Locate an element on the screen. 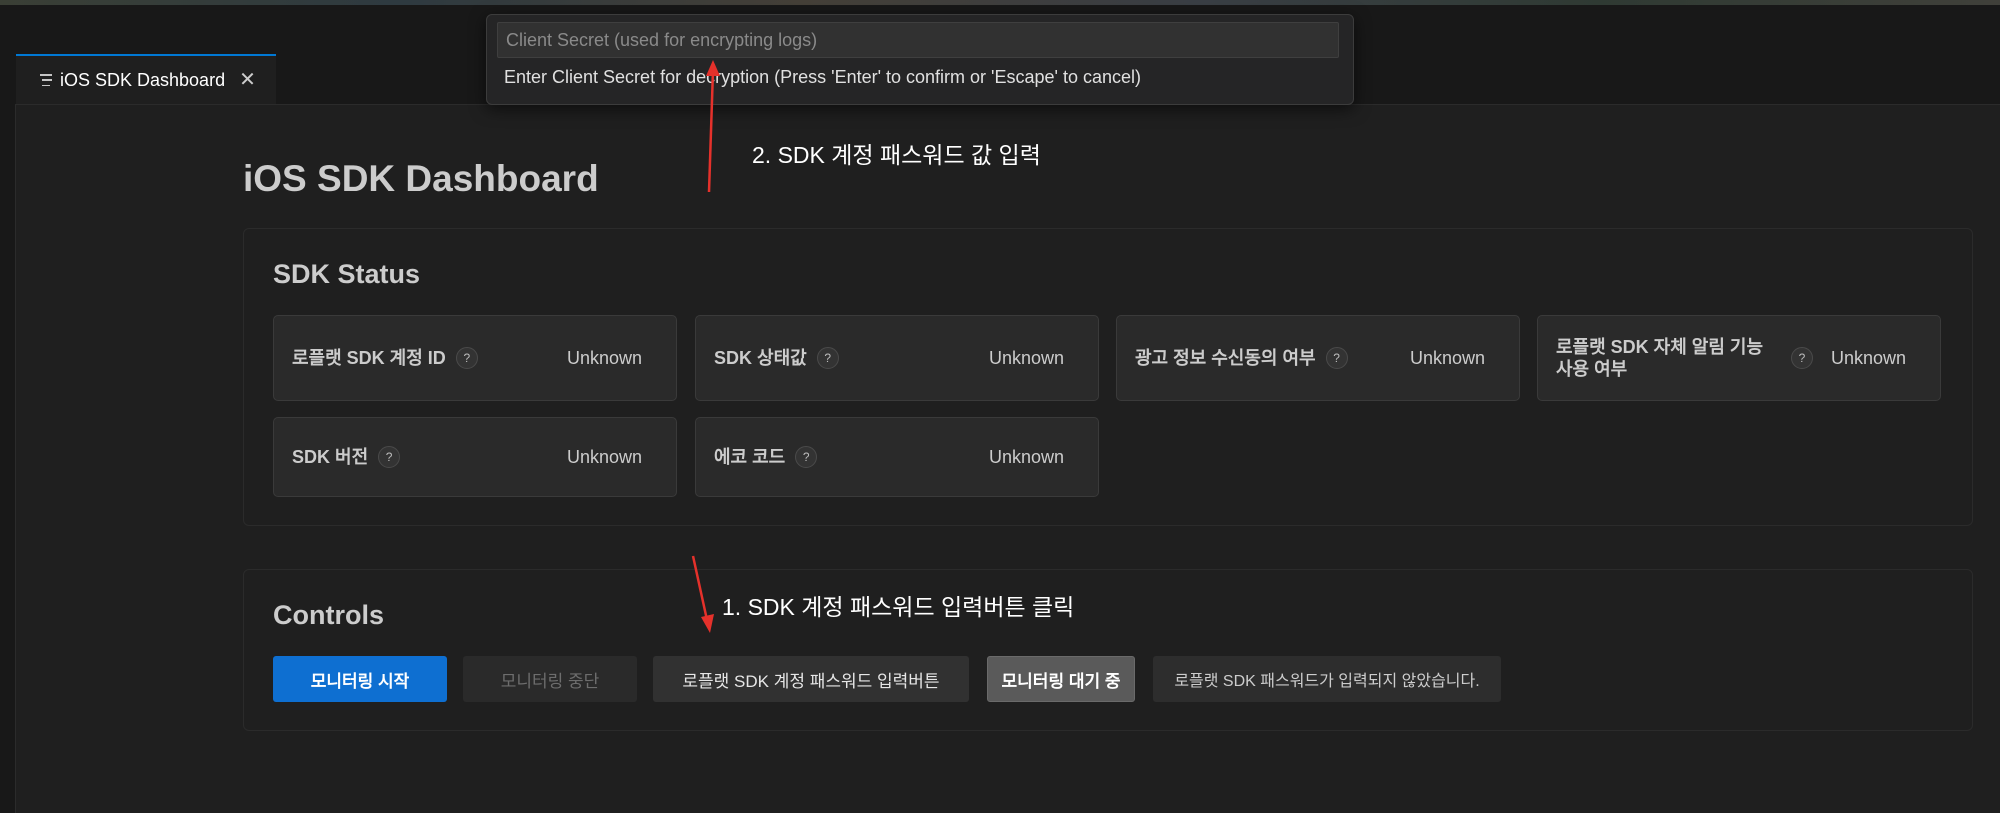 The width and height of the screenshot is (2000, 813). annotation-arrows is located at coordinates (705, 346).